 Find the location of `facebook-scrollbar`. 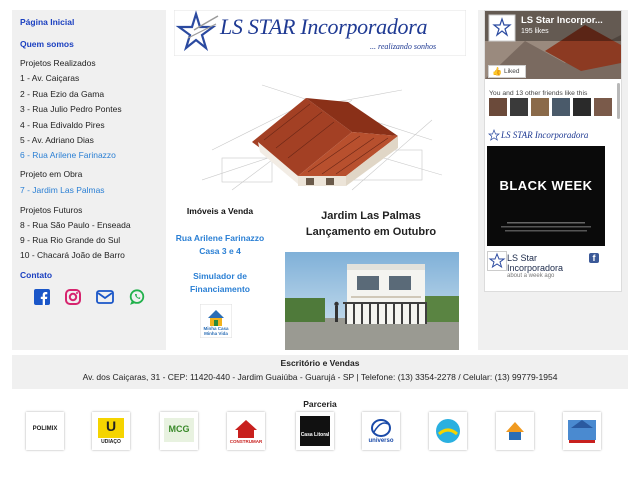

facebook-scrollbar is located at coordinates (618, 101).